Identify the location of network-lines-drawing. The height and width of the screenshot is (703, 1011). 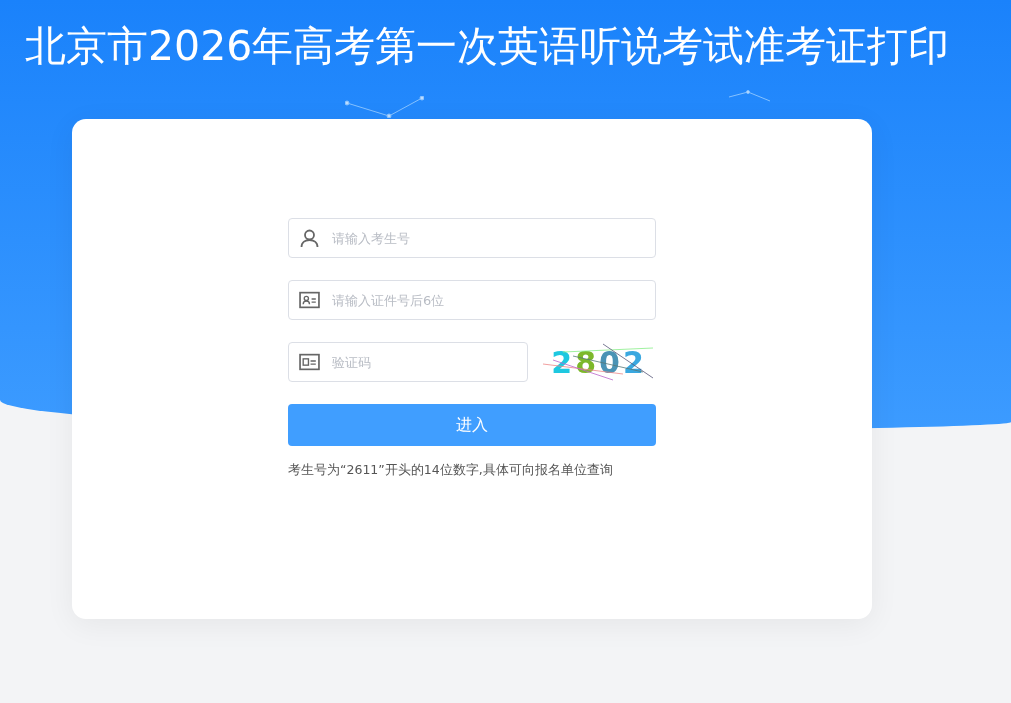
(750, 96).